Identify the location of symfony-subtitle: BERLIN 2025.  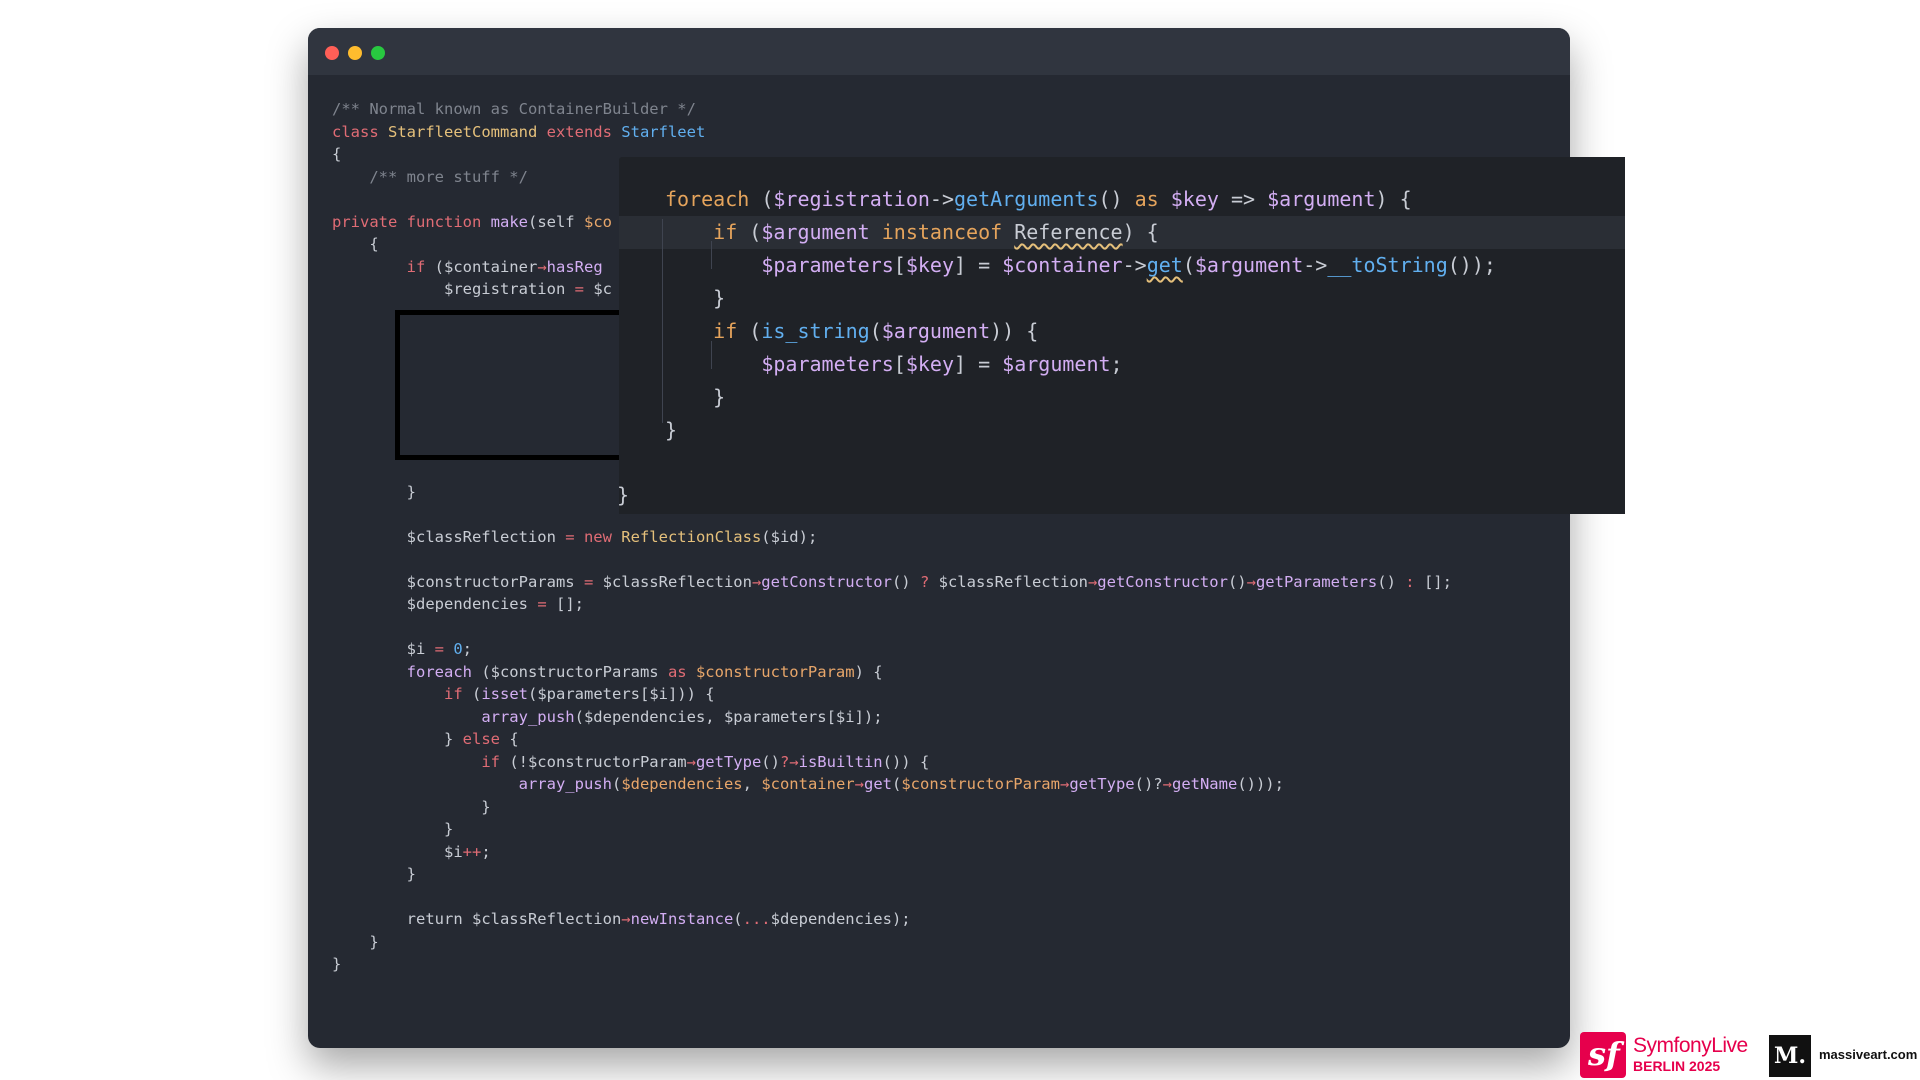
(1677, 1066).